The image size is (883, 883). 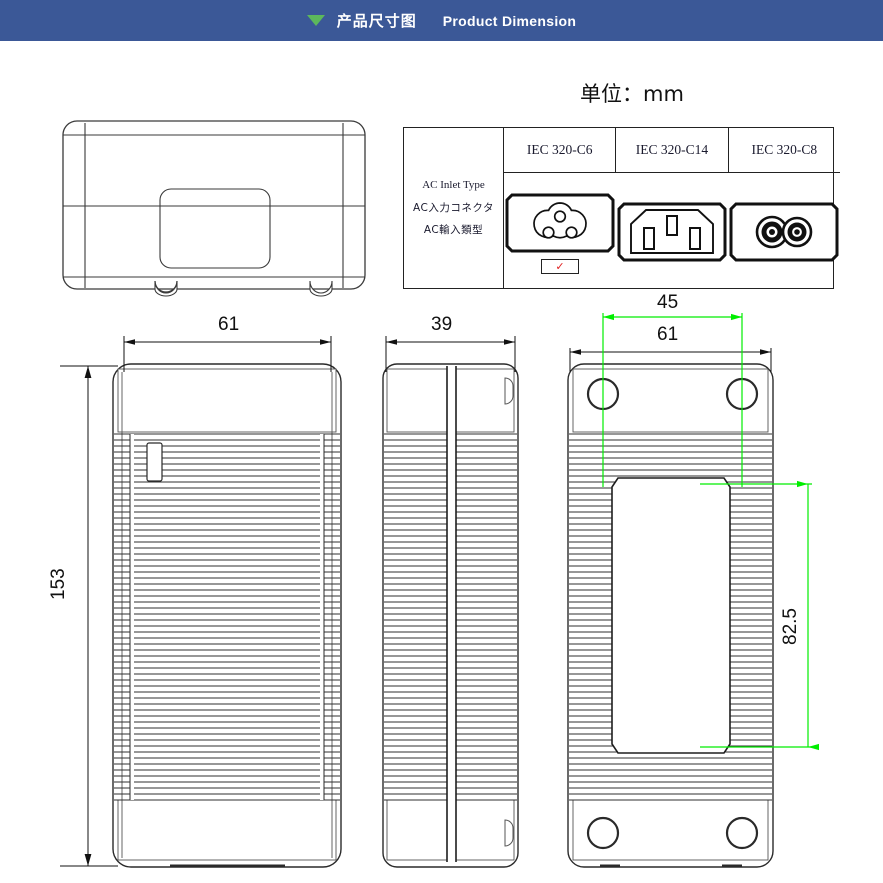 What do you see at coordinates (450, 615) in the screenshot?
I see `side-view` at bounding box center [450, 615].